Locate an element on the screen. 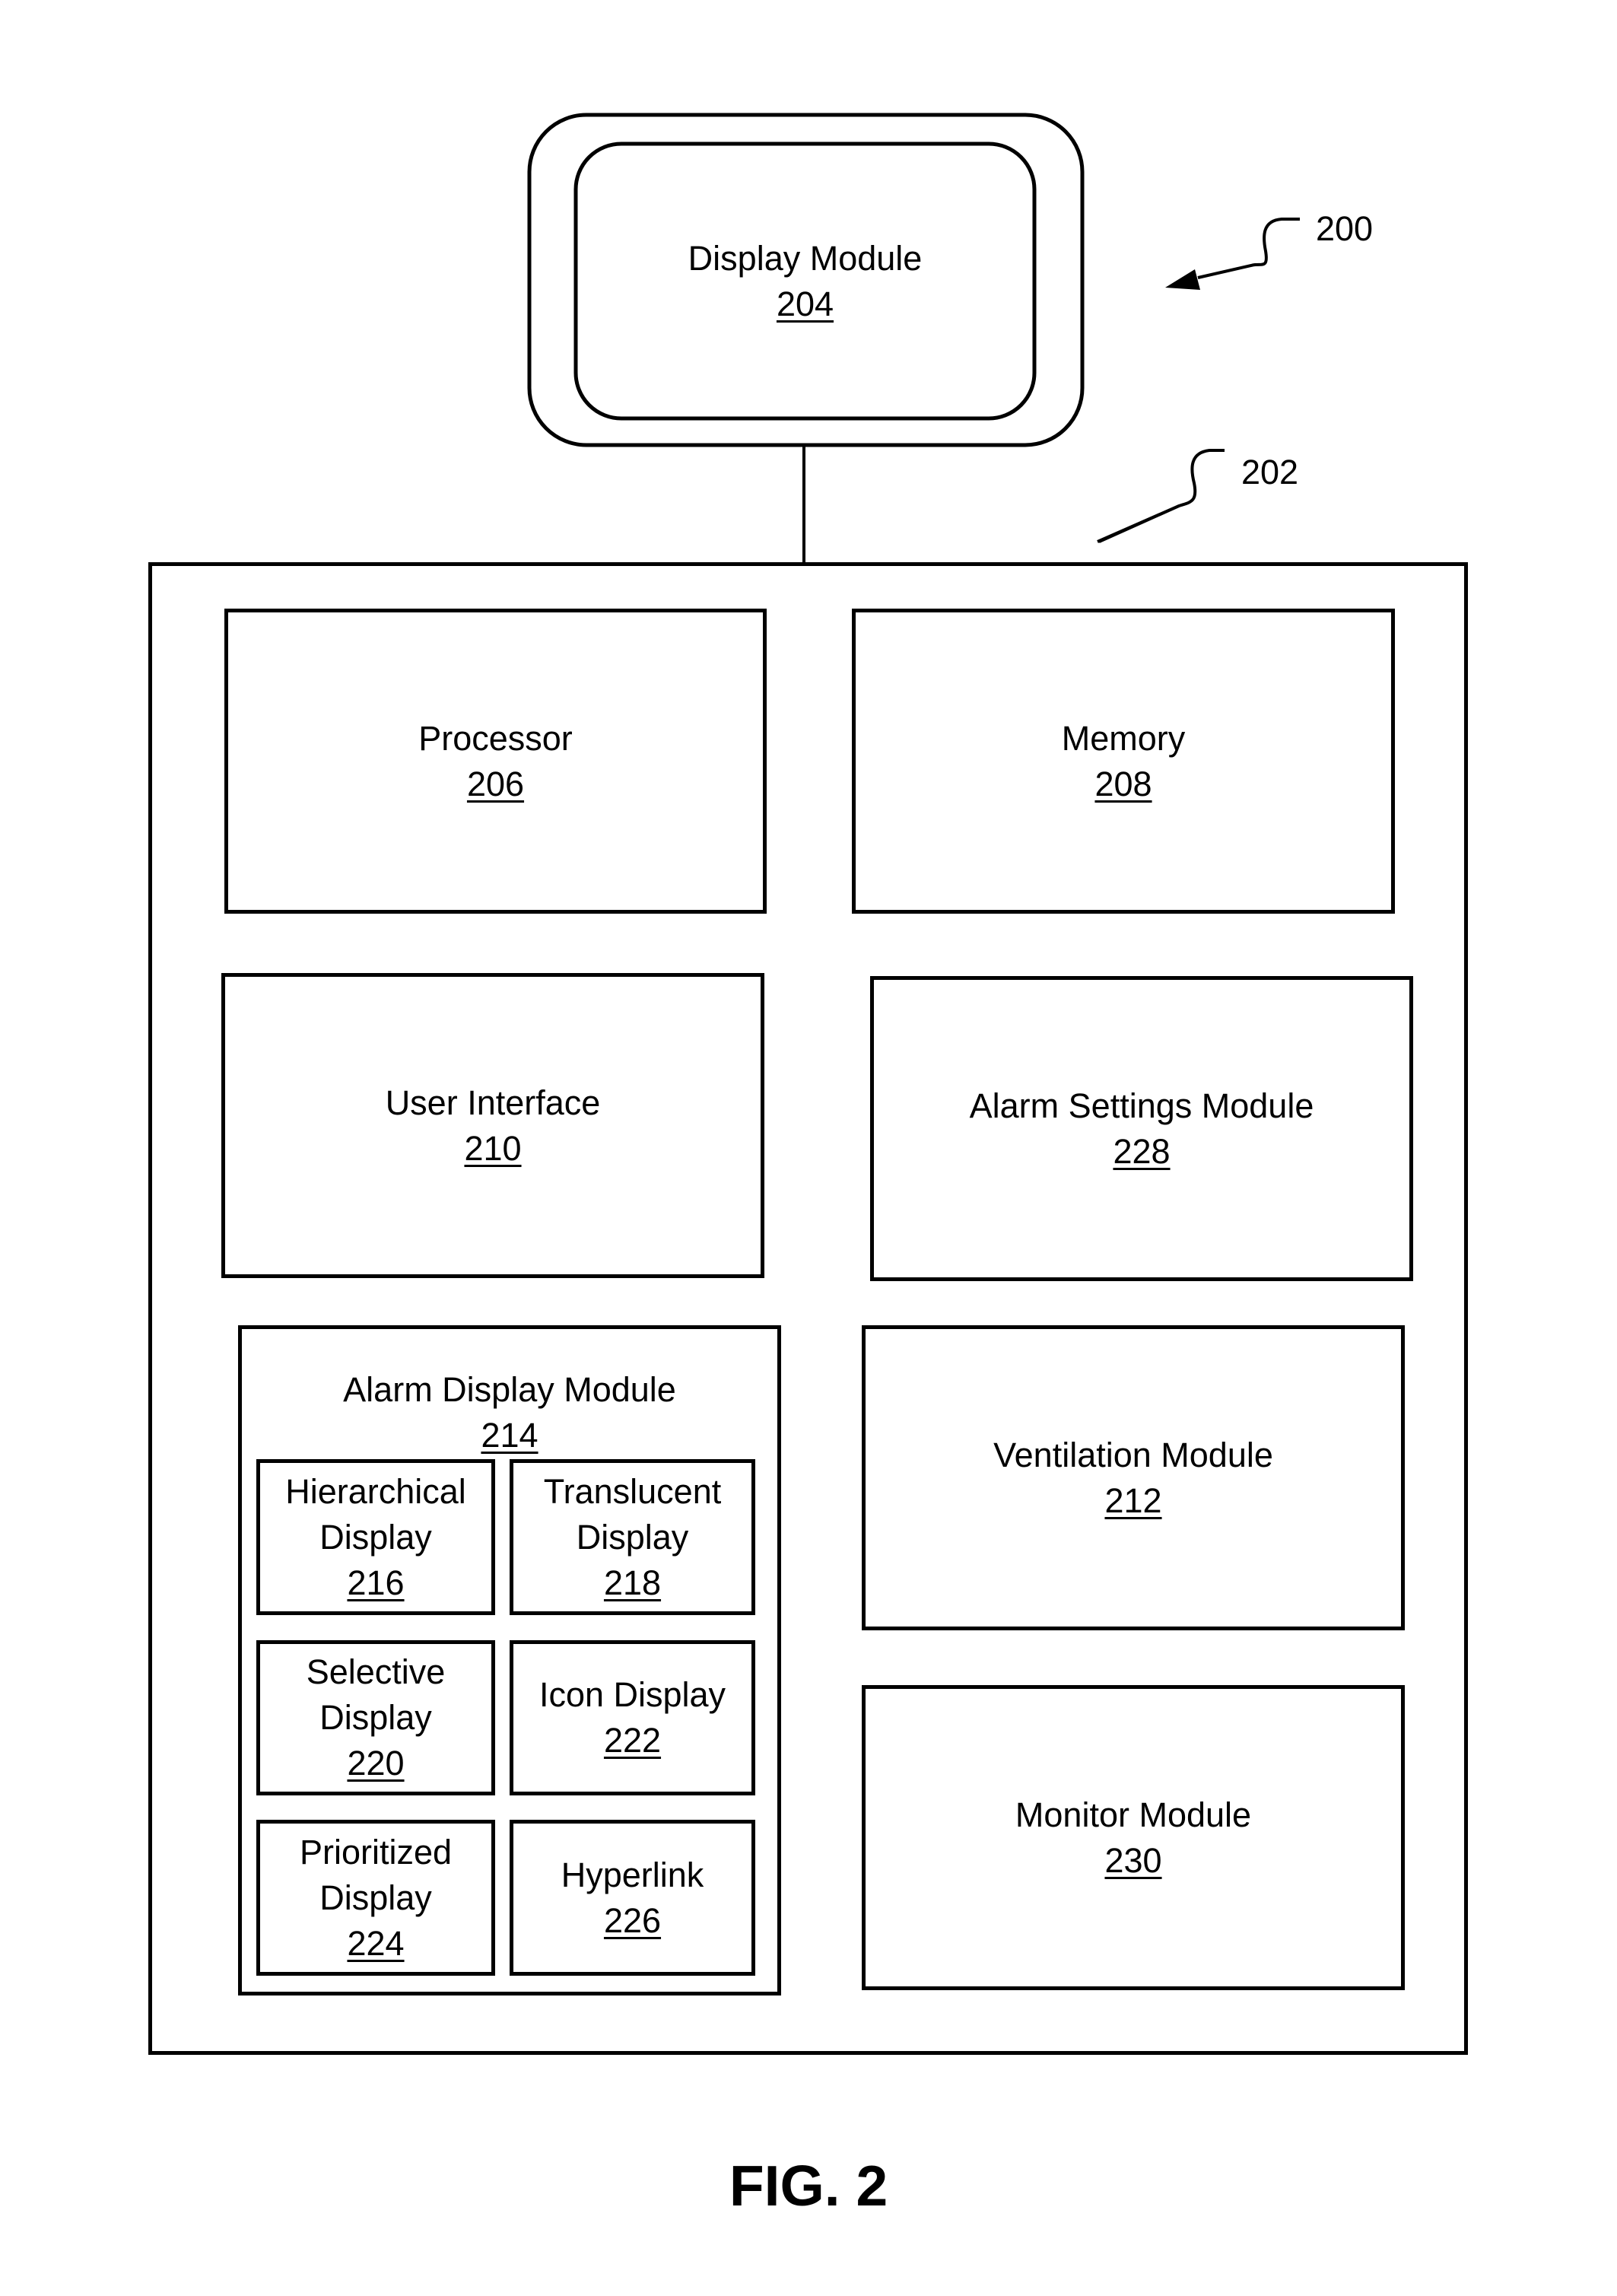 The image size is (1617, 2296). ventilation-module-box: Ventilation Module 212 is located at coordinates (1133, 1478).